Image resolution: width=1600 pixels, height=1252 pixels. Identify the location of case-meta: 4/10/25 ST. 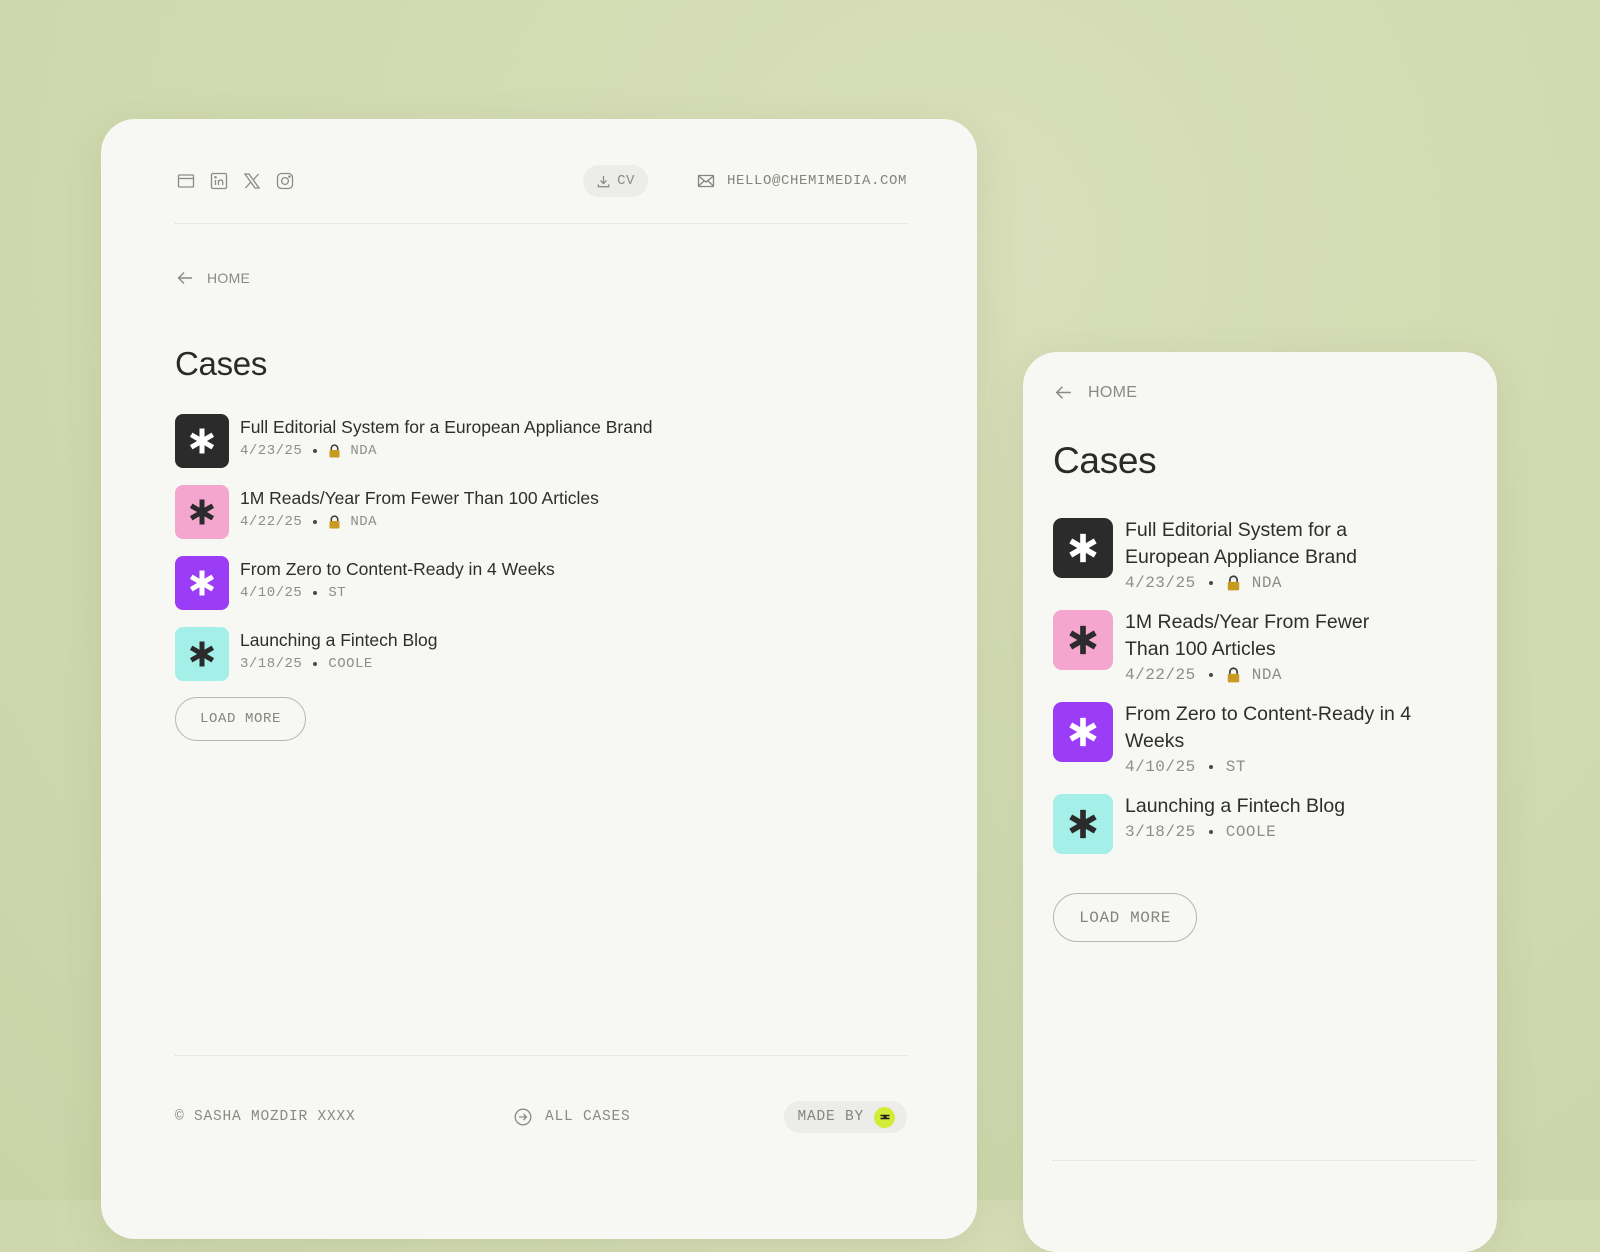
(397, 593).